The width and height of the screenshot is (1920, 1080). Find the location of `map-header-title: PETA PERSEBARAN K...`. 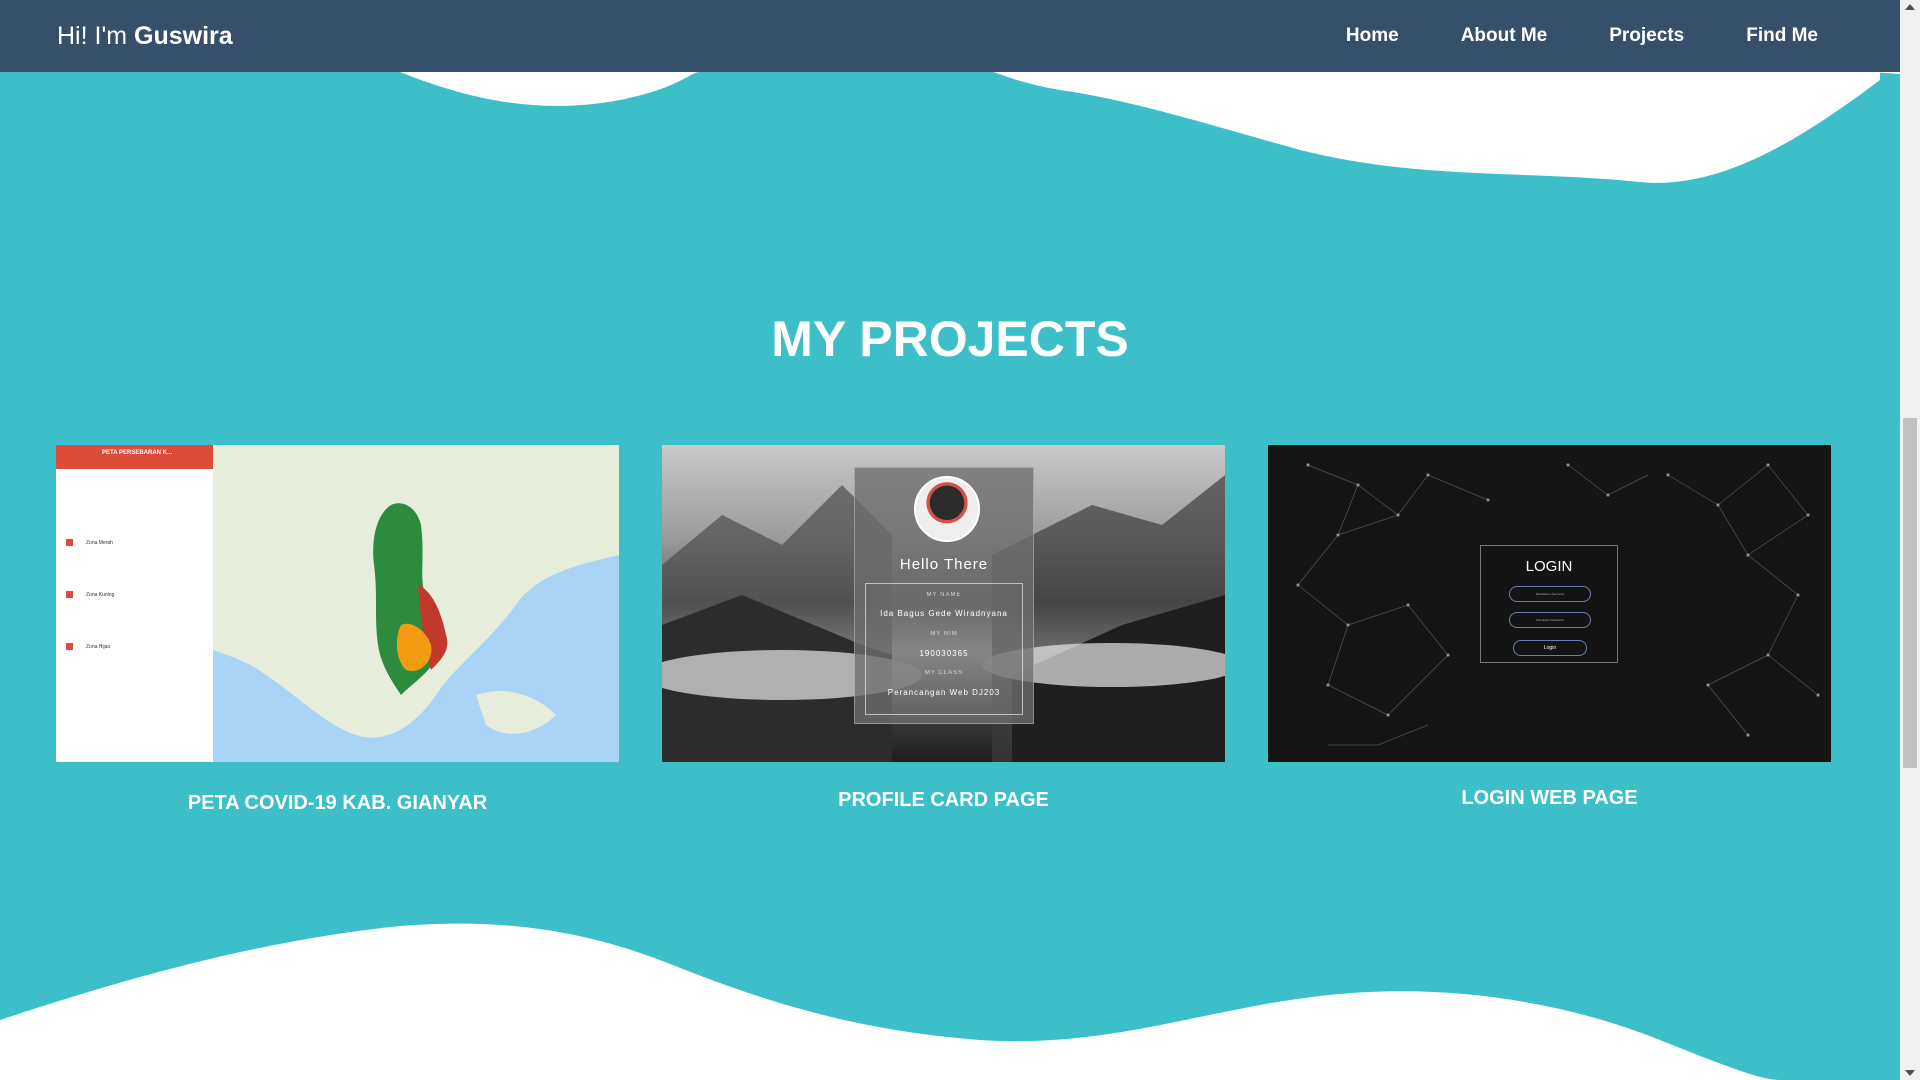

map-header-title: PETA PERSEBARAN K... is located at coordinates (137, 453).